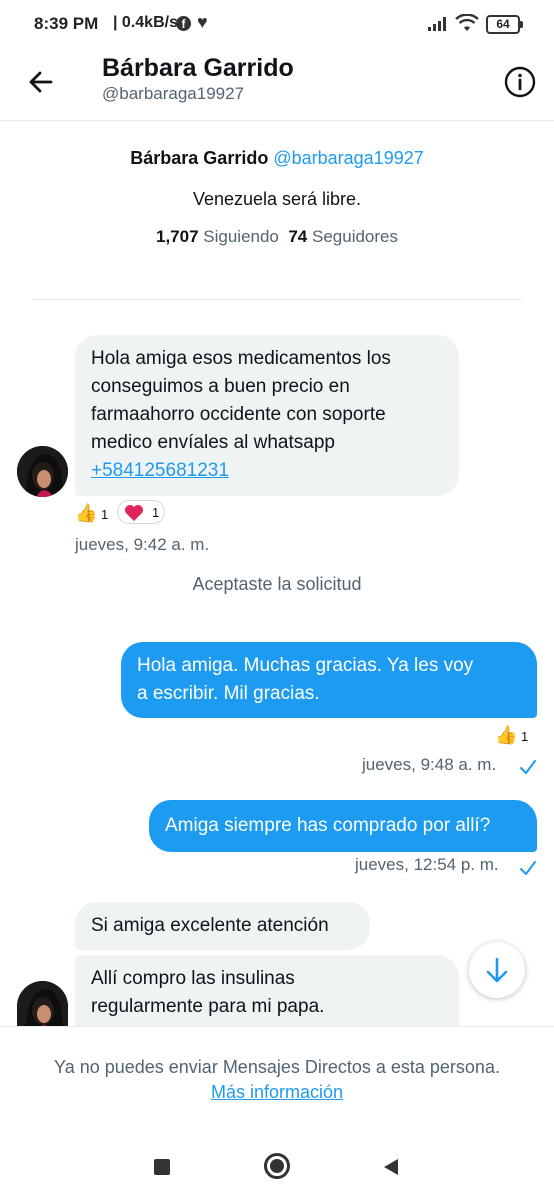  What do you see at coordinates (222, 926) in the screenshot?
I see `message-bubble-incoming: Si amiga excelente atención` at bounding box center [222, 926].